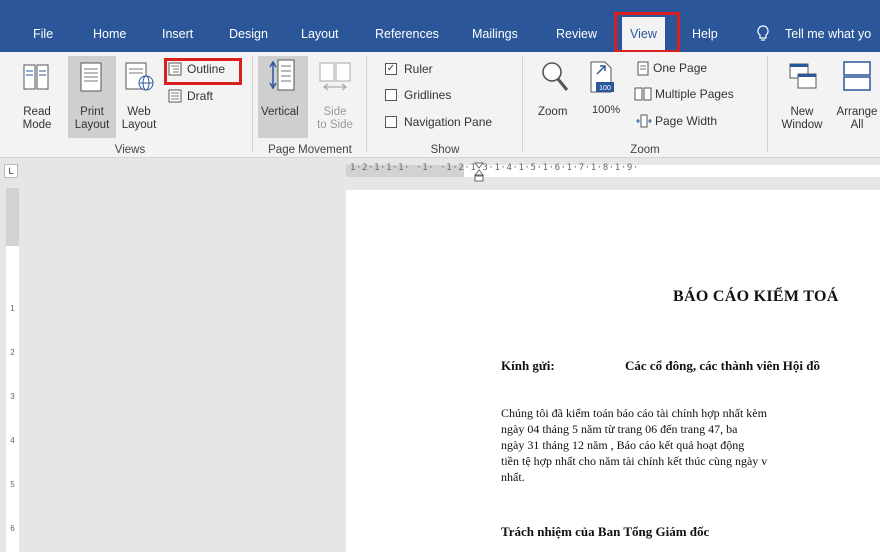 This screenshot has height=552, width=880. I want to click on new-window-icon, so click(803, 76).